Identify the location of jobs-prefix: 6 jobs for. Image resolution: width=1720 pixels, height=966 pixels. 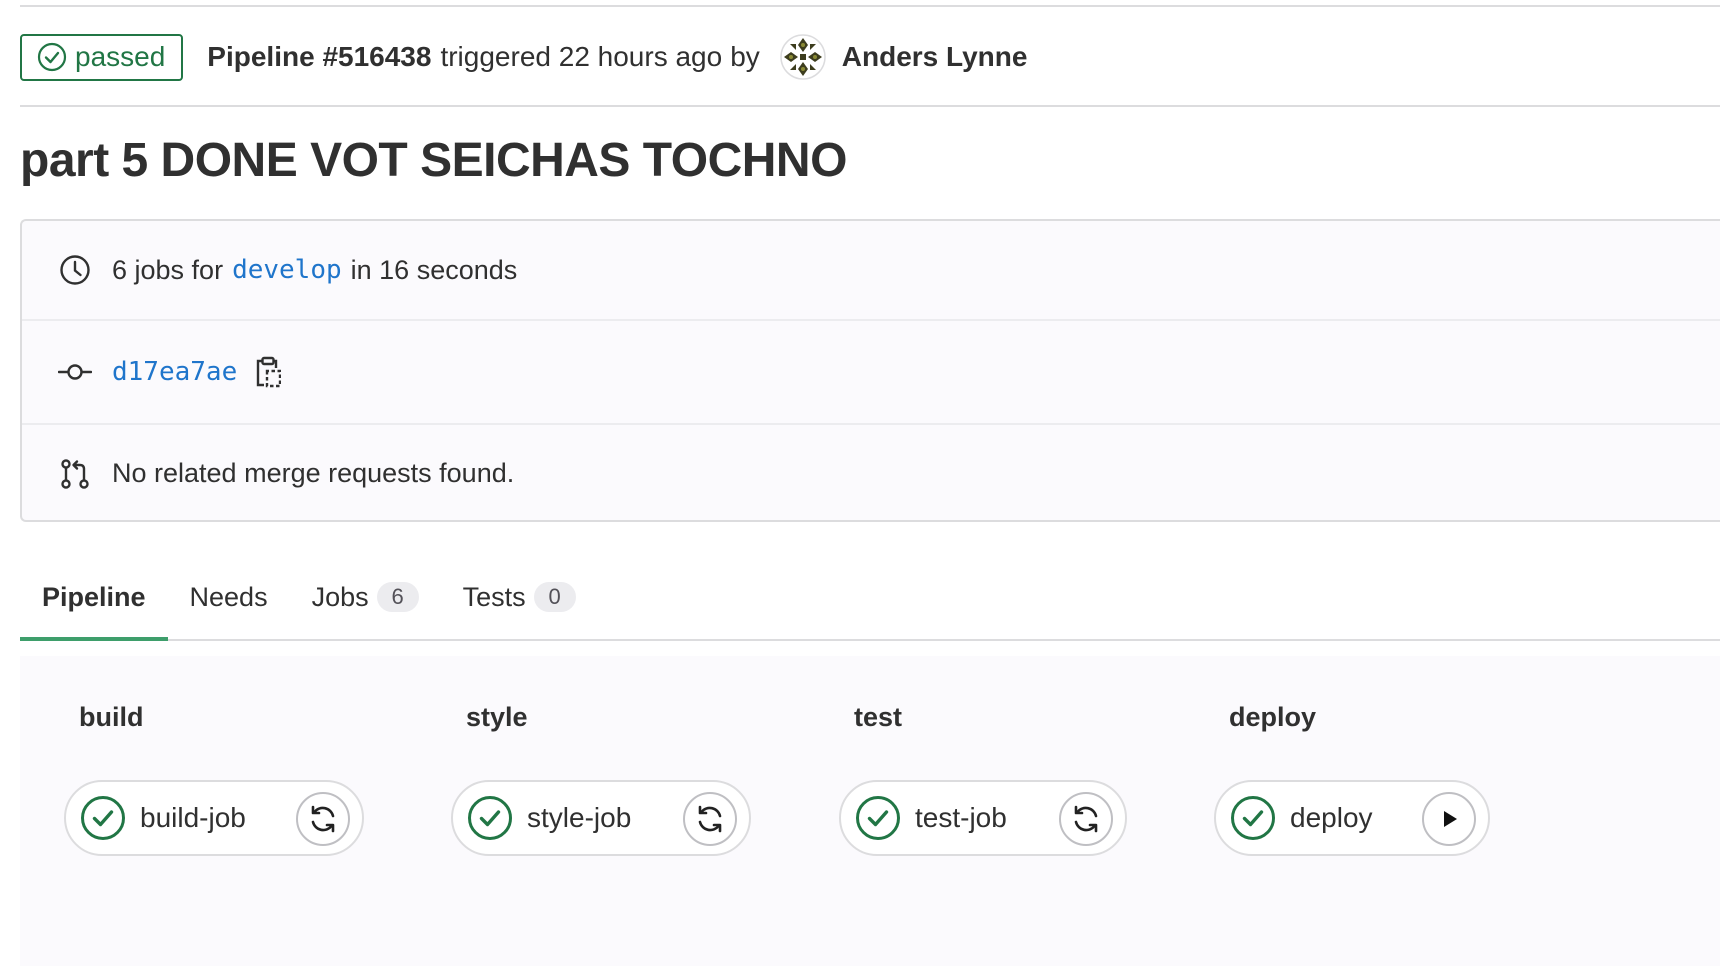
(168, 269).